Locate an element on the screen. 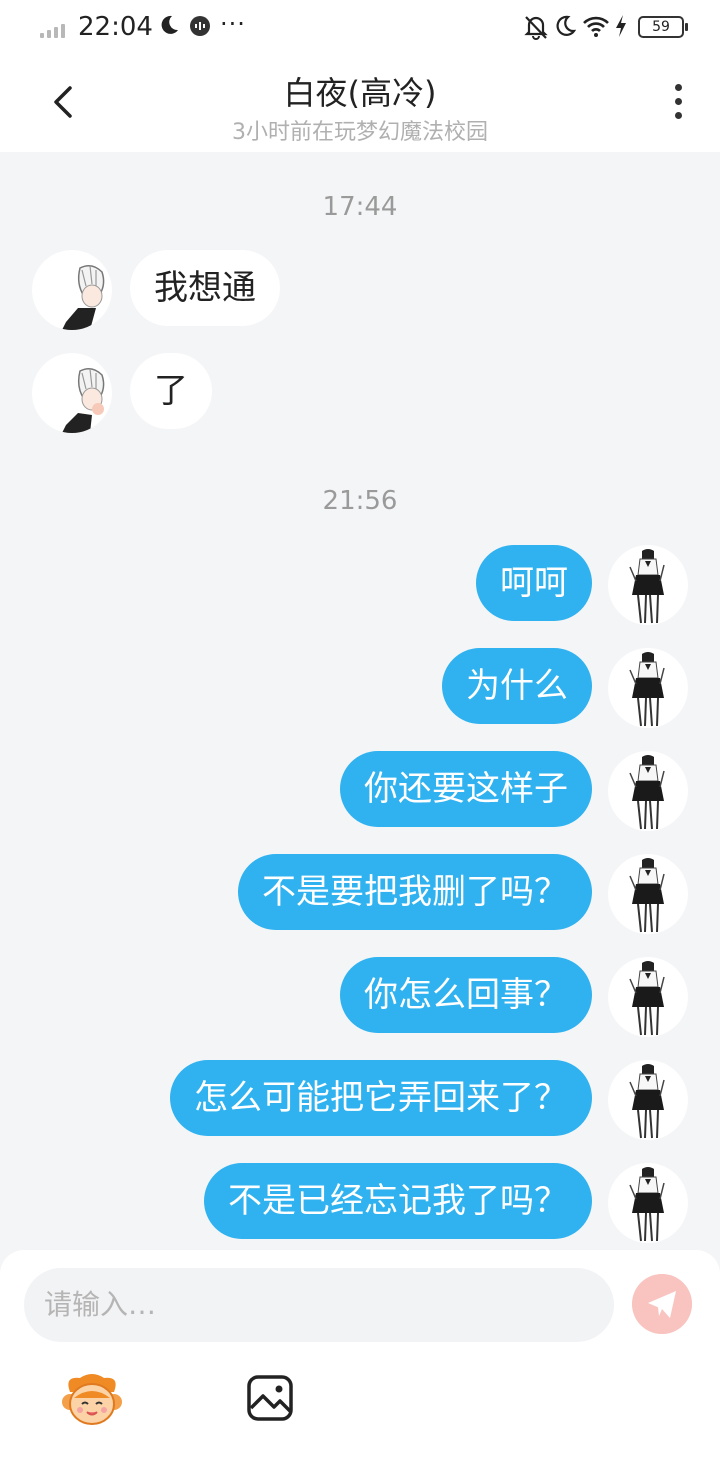 The image size is (720, 1460). chat-header: 白夜(高冷) 3小时前在玩梦幻魔法校园 is located at coordinates (360, 104).